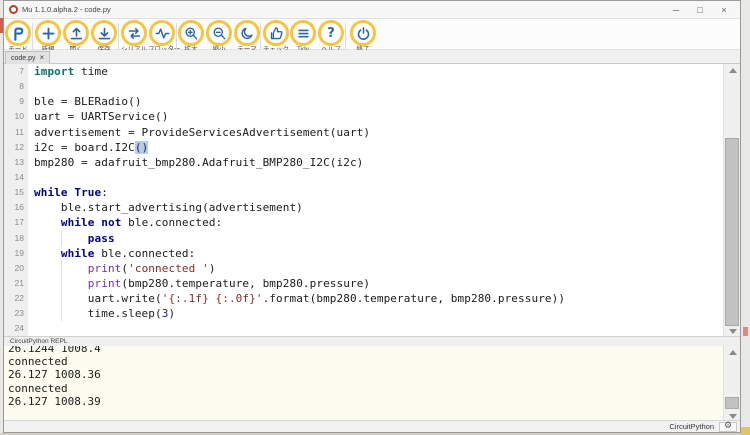 This screenshot has height=435, width=750. What do you see at coordinates (16, 72) in the screenshot?
I see `line-number: 7` at bounding box center [16, 72].